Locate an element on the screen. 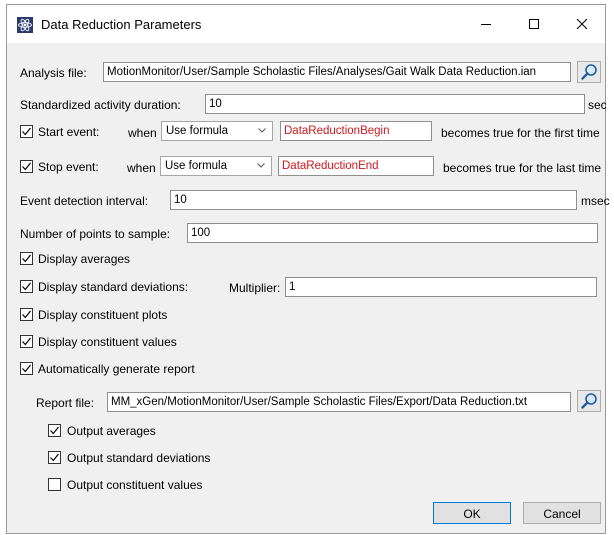 The width and height of the screenshot is (614, 535). start-event-mode-value: Use formula is located at coordinates (197, 131).